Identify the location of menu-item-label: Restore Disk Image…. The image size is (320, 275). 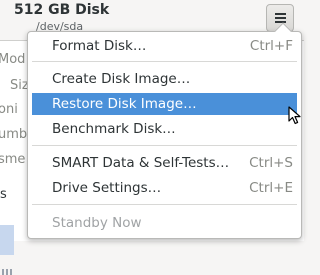
(124, 104).